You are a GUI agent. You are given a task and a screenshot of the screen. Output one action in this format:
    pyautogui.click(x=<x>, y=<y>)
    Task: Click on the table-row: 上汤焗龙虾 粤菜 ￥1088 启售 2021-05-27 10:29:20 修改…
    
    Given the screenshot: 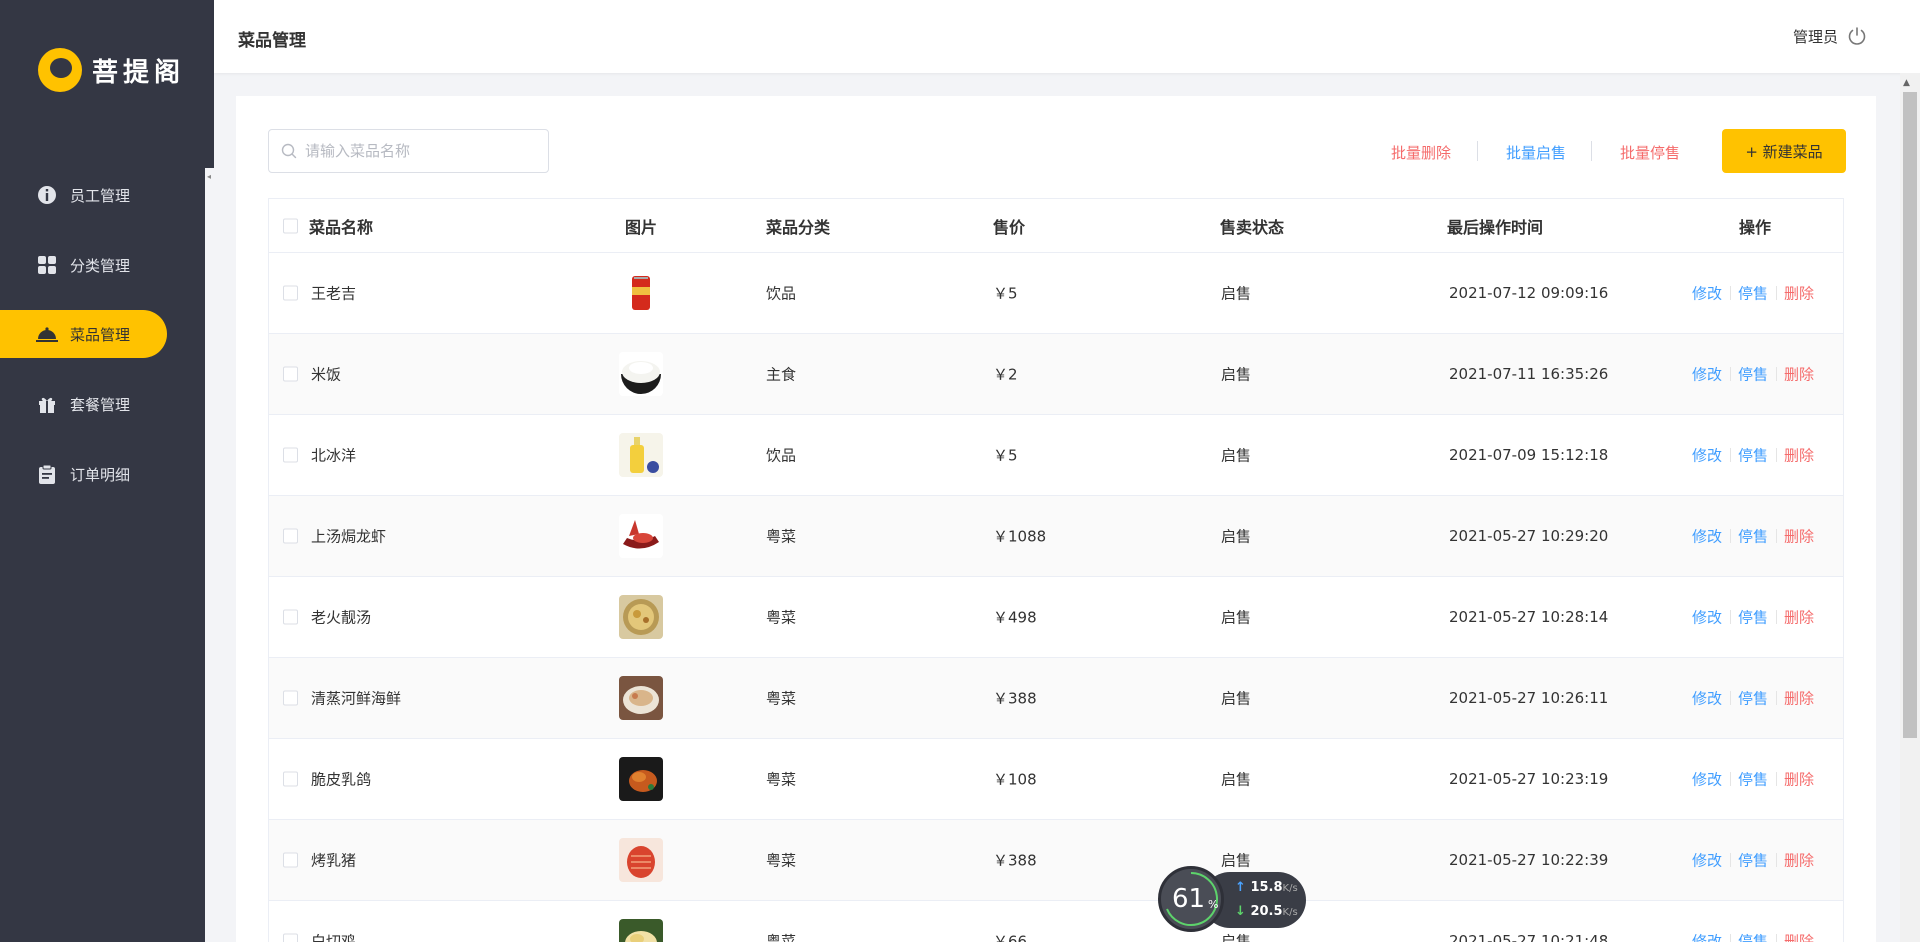 What is the action you would take?
    pyautogui.click(x=1056, y=536)
    